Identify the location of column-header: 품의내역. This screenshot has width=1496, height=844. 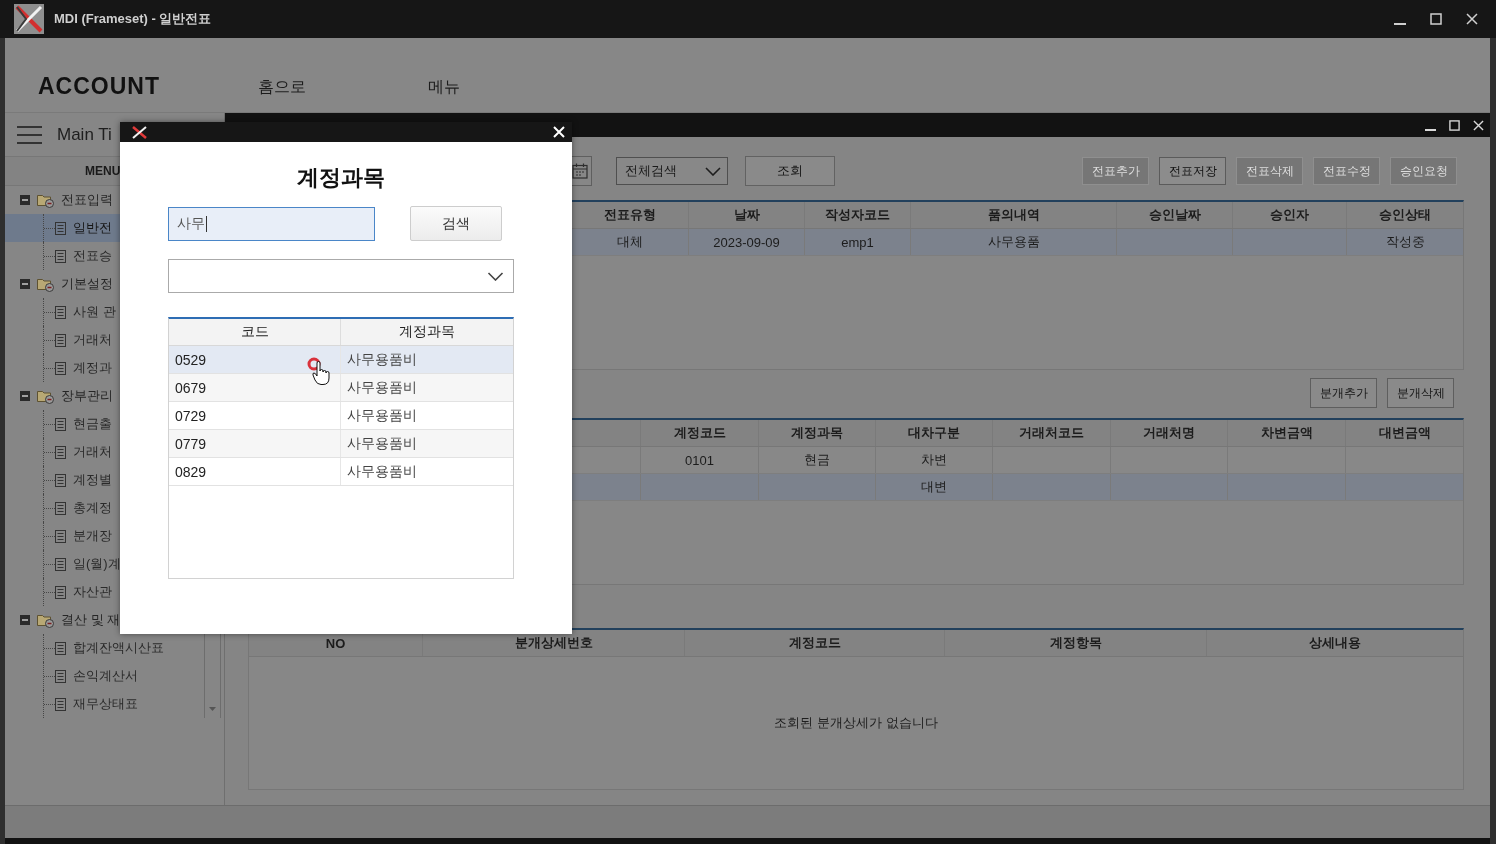
(1014, 215).